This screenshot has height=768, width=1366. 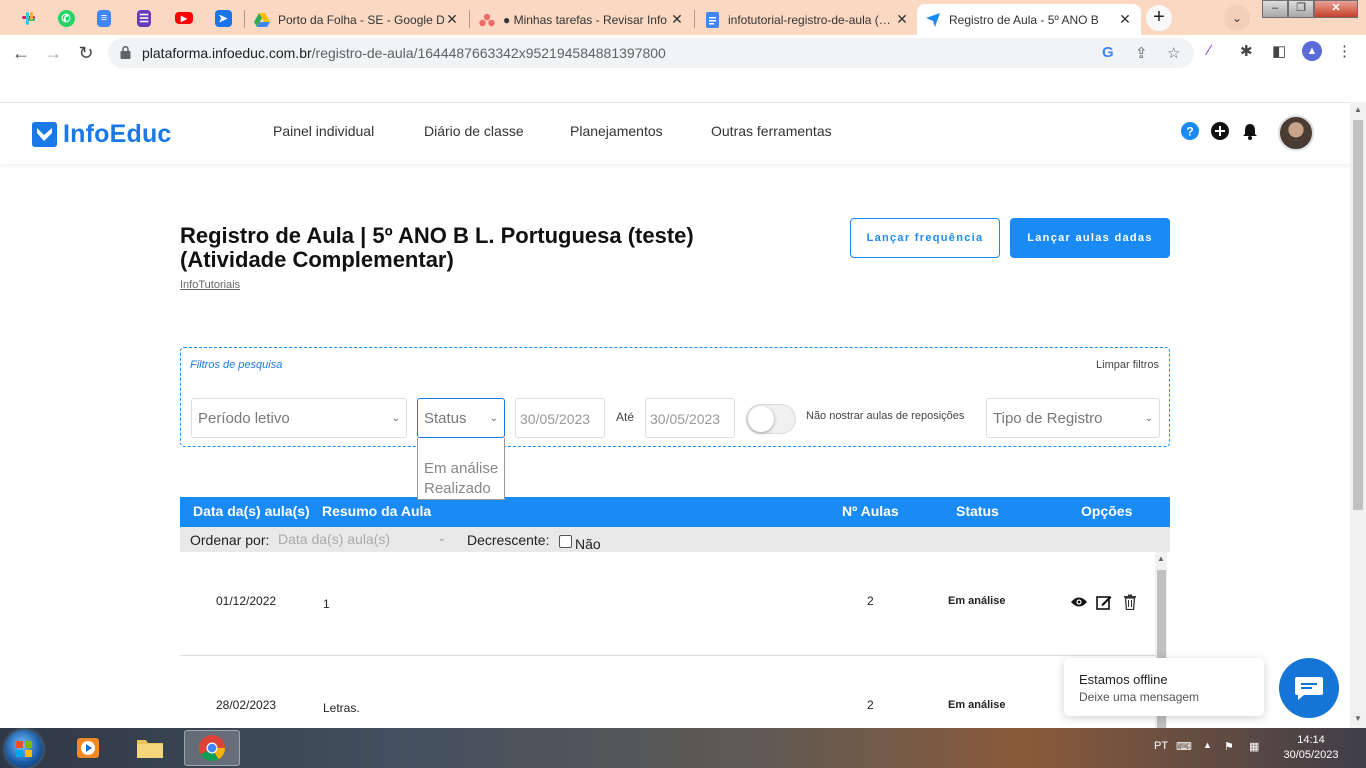 I want to click on page-subtitle-link: InfoTutoriais, so click(x=210, y=285).